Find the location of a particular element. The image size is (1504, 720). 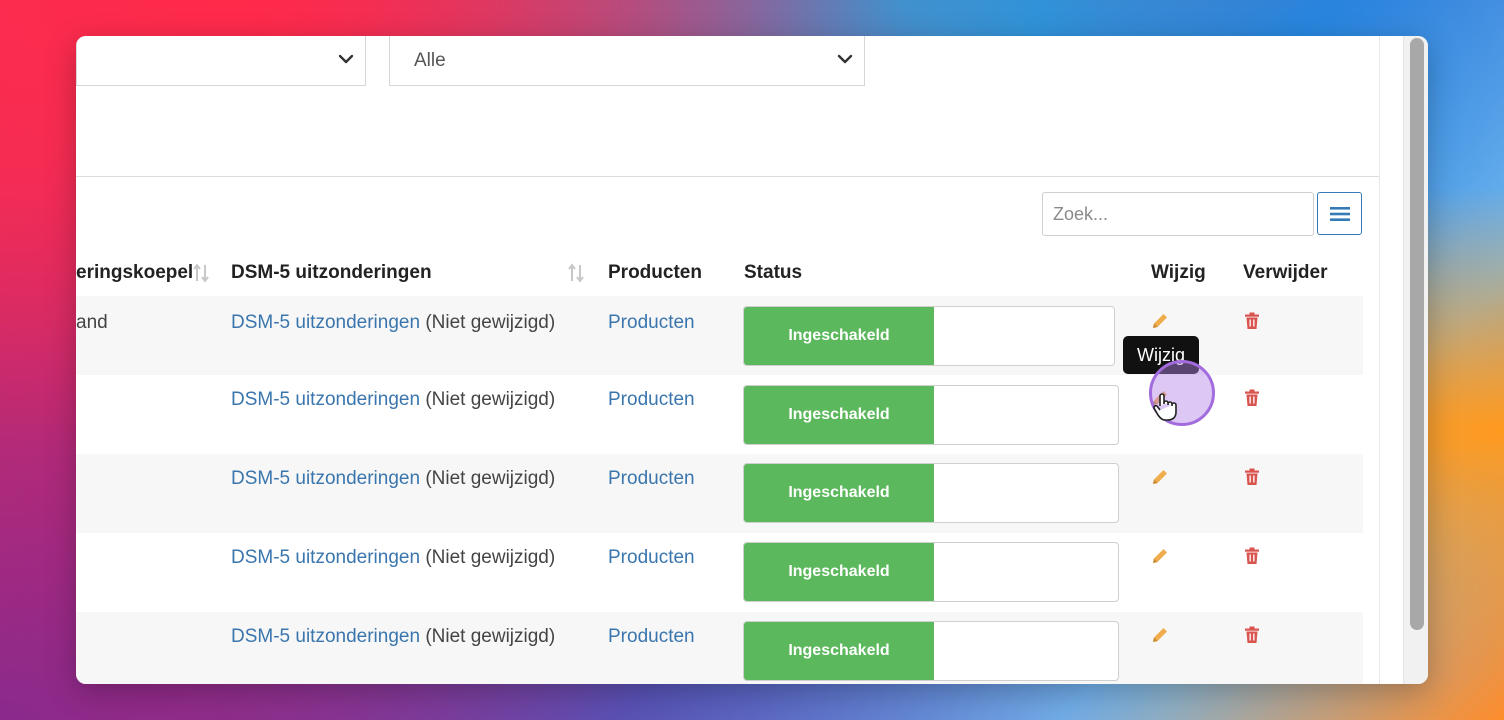

header-verwijder: Verwijder is located at coordinates (1285, 272).